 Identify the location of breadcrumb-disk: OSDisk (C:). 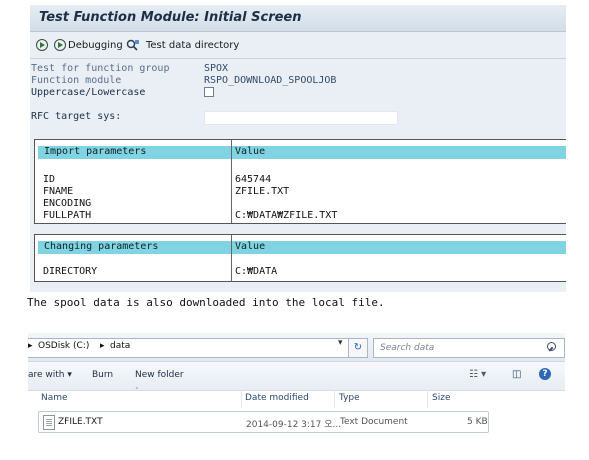
(63, 346).